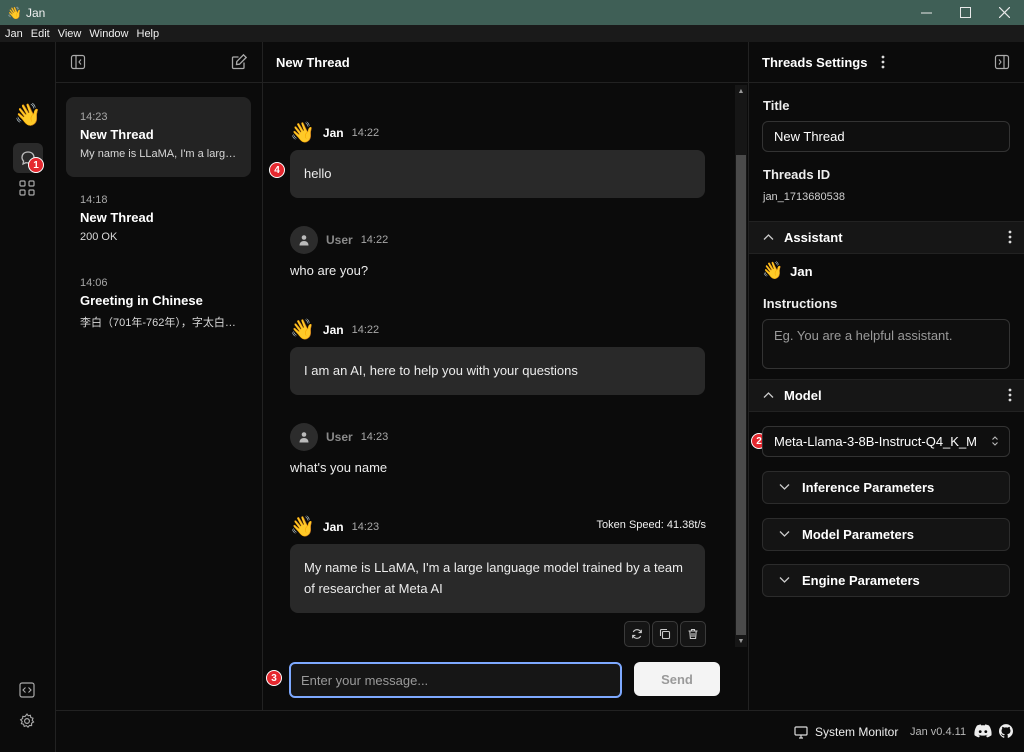  Describe the element at coordinates (803, 395) in the screenshot. I see `model-section-title: Model` at that location.